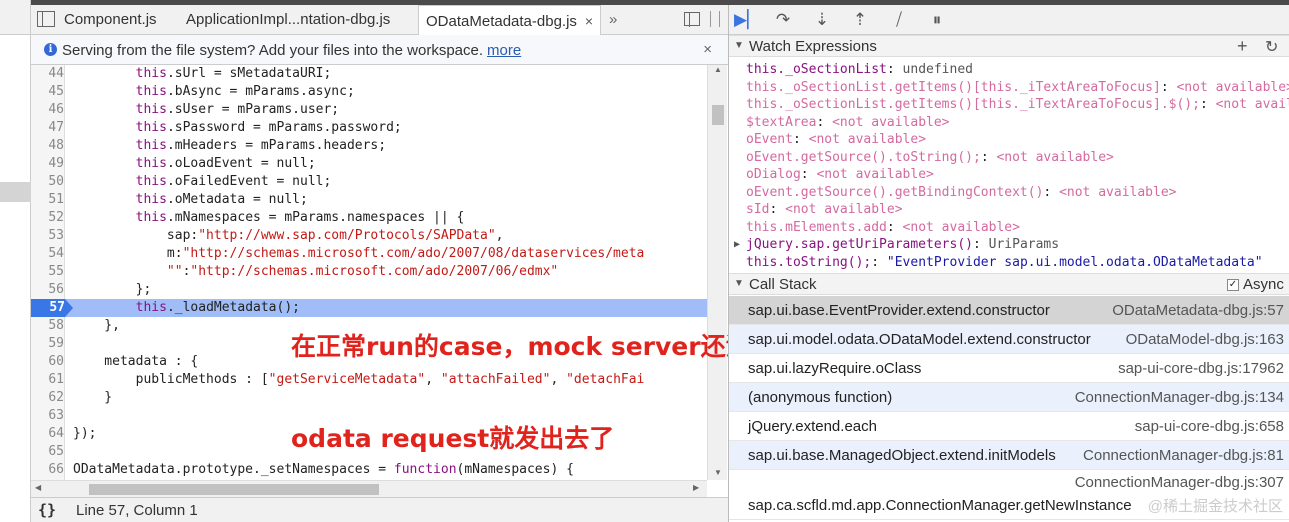 This screenshot has height=522, width=1289. Describe the element at coordinates (48, 128) in the screenshot. I see `line-number: 47` at that location.